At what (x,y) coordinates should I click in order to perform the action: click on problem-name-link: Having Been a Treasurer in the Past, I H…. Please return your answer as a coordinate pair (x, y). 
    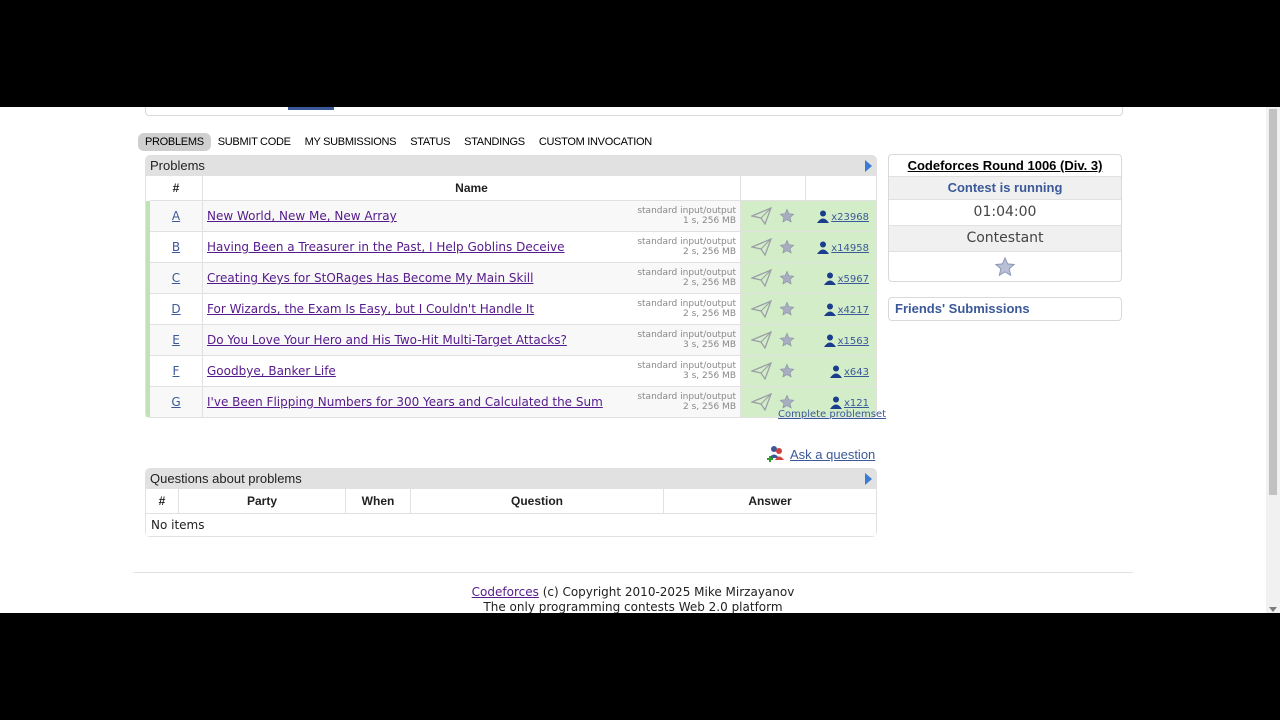
    Looking at the image, I should click on (386, 247).